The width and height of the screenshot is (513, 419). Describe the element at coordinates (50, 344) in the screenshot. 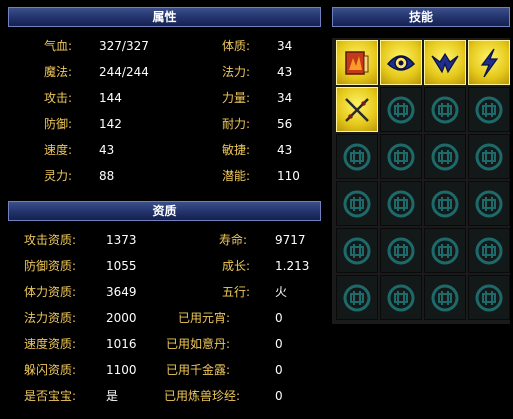

I see `apt-label-speed: 速度资质:` at that location.